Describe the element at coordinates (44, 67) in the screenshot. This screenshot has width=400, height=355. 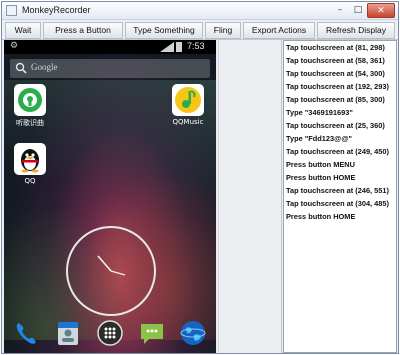
I see `google-search-placeholder: Google` at that location.